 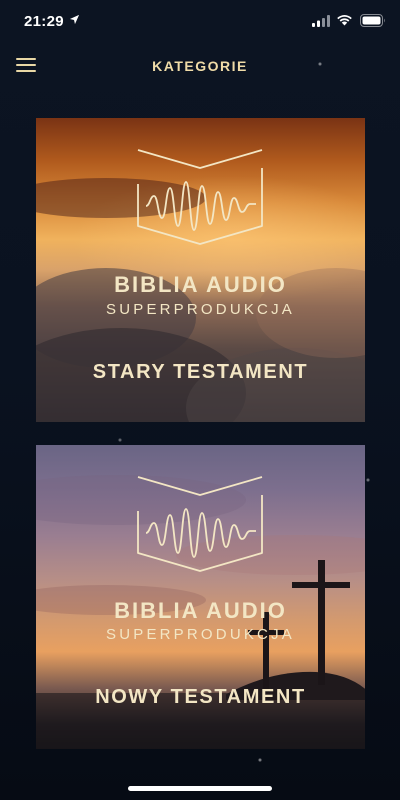 What do you see at coordinates (200, 697) in the screenshot?
I see `category-label: NOWY TESTAMENT` at bounding box center [200, 697].